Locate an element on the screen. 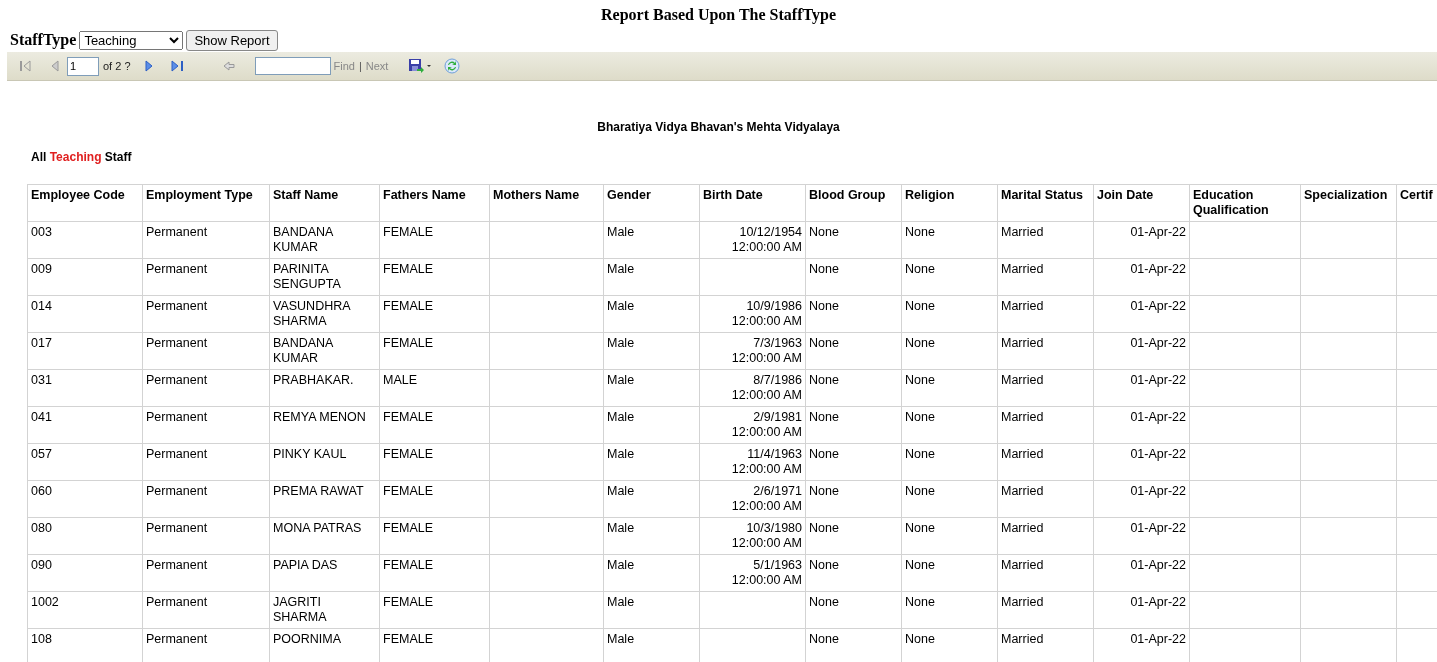  table-cell: 11/4/1963 12:00:00 AM is located at coordinates (766, 461).